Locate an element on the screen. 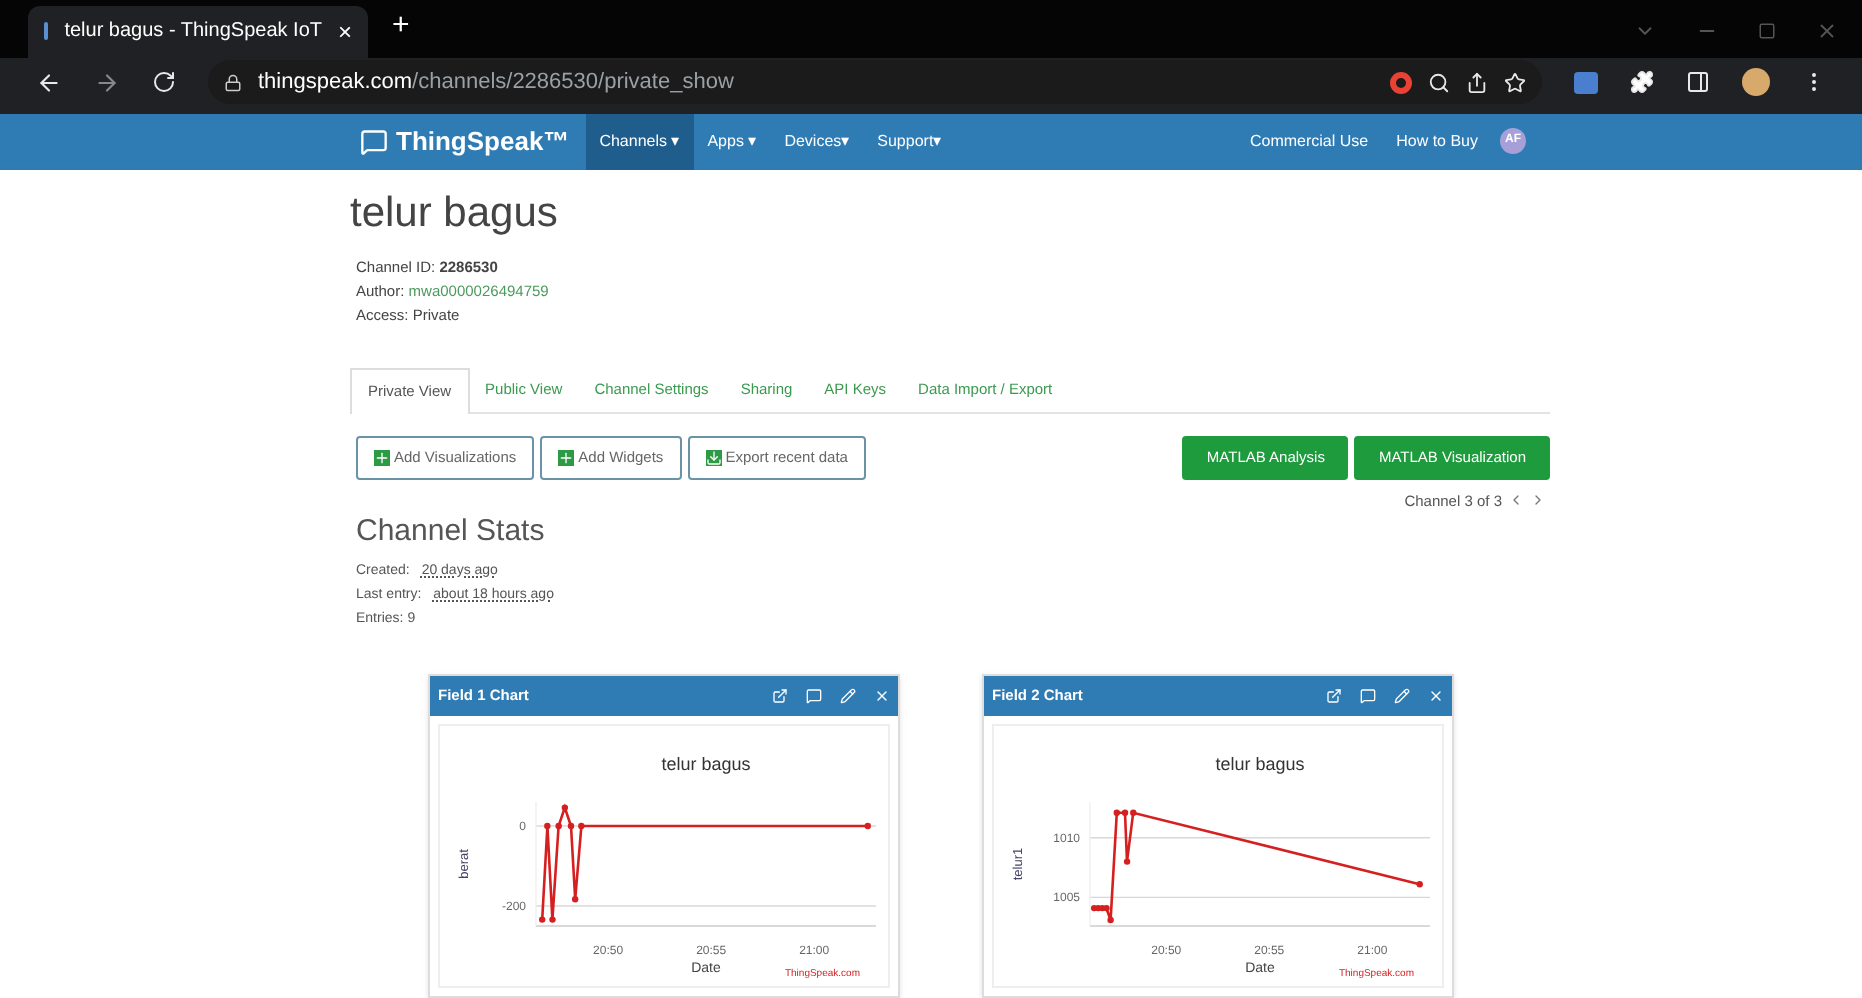  zoom-icon is located at coordinates (1439, 82).